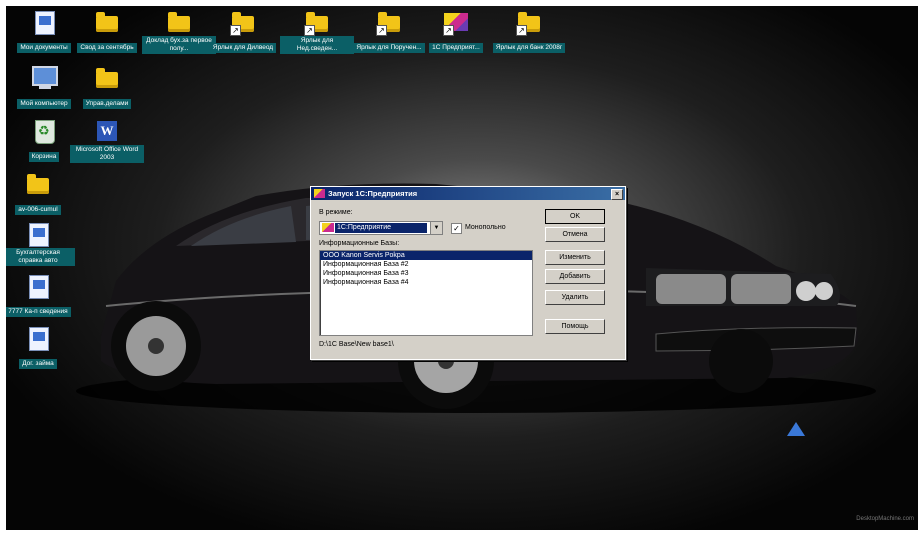 The width and height of the screenshot is (924, 533). I want to click on bases-label: Информационные Базы:, so click(359, 243).